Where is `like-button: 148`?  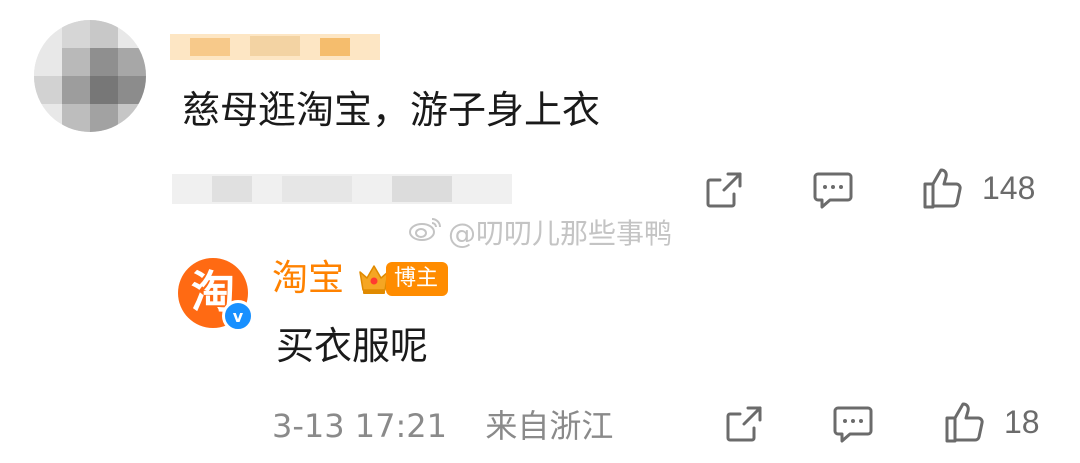
like-button: 148 is located at coordinates (978, 188).